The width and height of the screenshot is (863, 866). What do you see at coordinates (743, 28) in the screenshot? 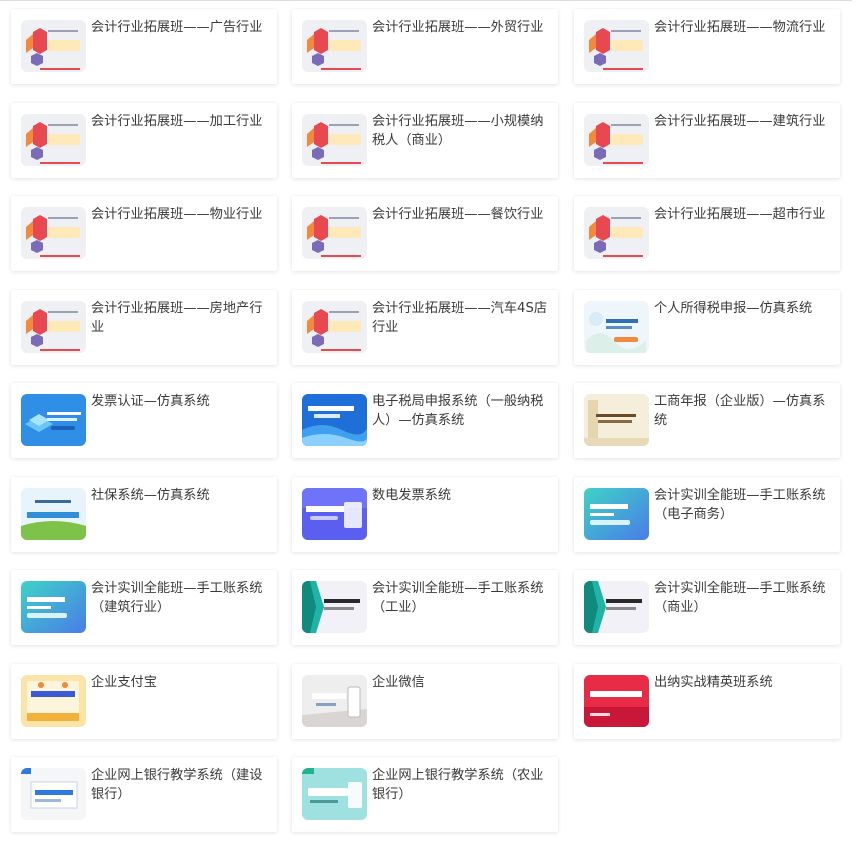
I see `course-title: 会计行业拓展班——物流行业` at bounding box center [743, 28].